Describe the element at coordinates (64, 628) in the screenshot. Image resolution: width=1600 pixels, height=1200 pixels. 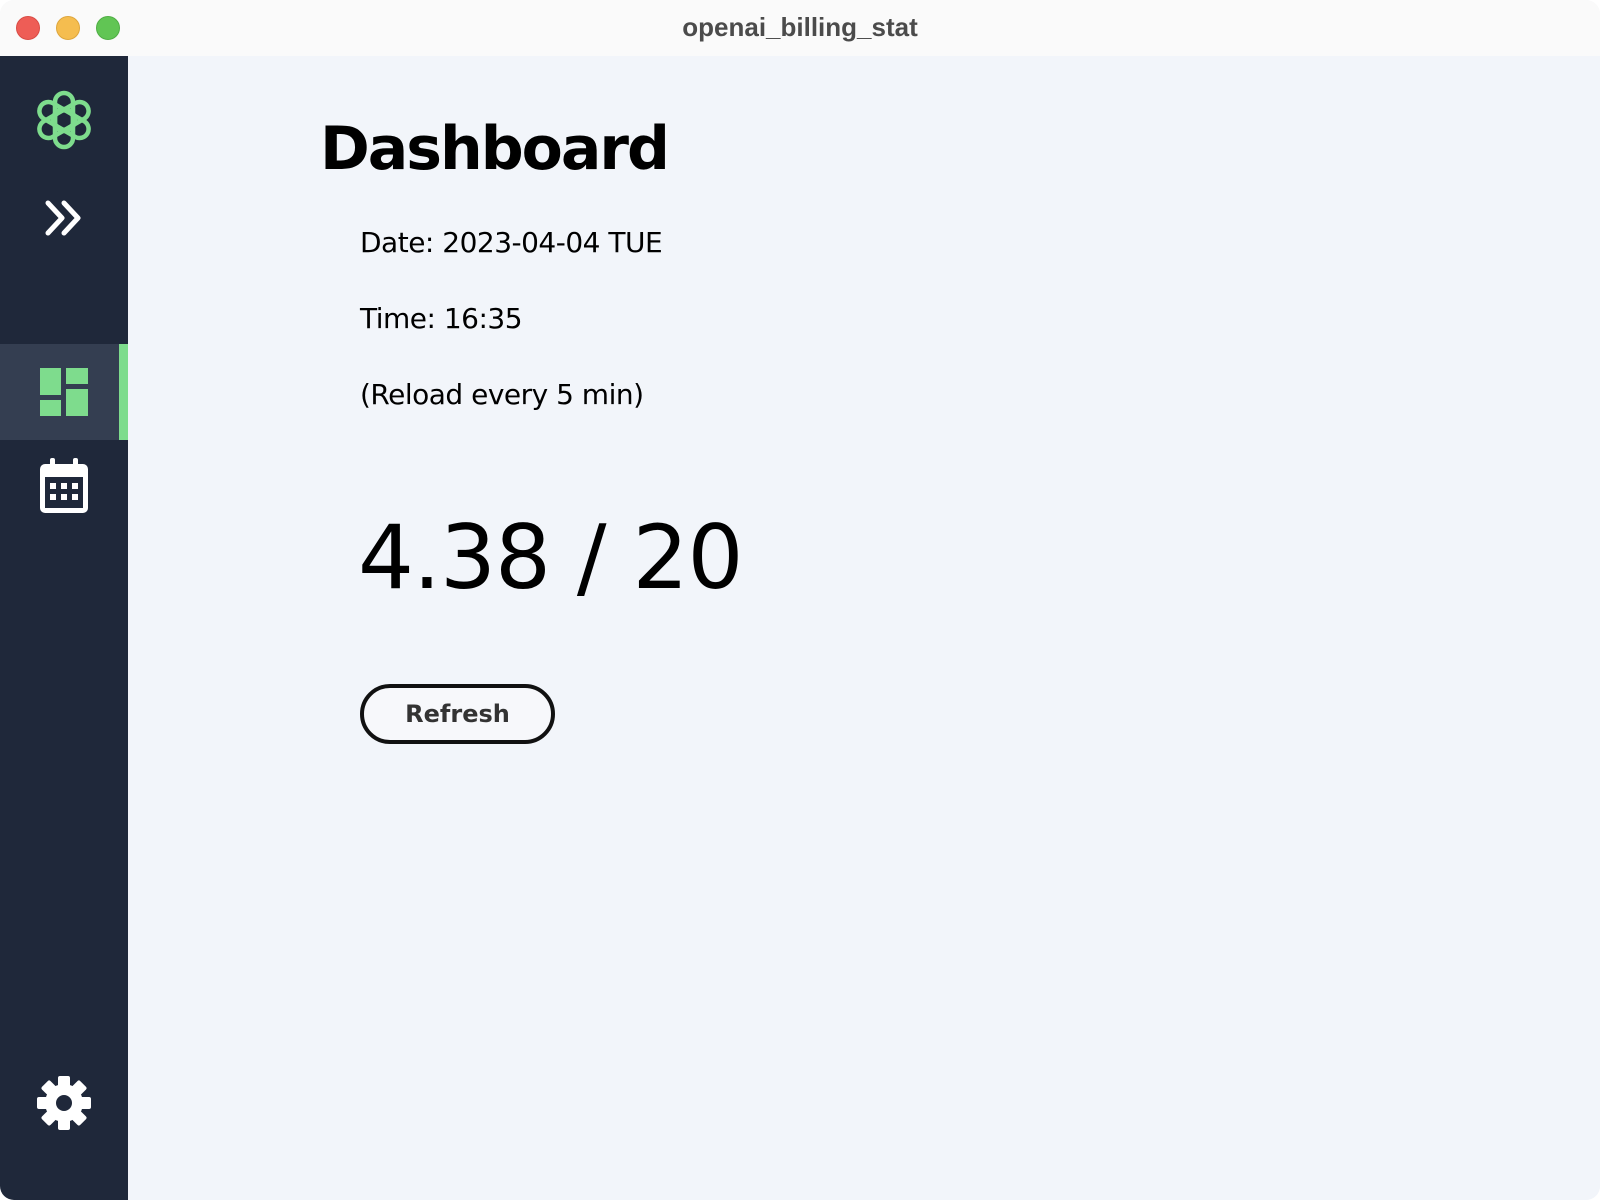
I see `sidebar` at that location.